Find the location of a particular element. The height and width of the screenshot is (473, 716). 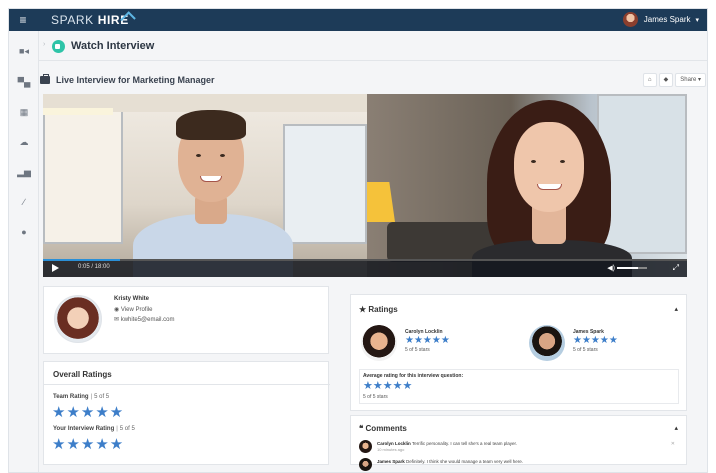

male-interviewer is located at coordinates (213, 190).